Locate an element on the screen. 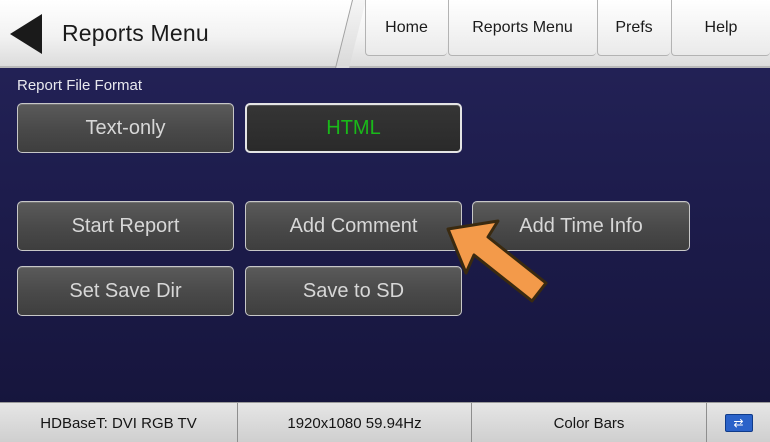 This screenshot has height=442, width=770. status-interface: HDBaseT: DVI RGB TV is located at coordinates (119, 422).